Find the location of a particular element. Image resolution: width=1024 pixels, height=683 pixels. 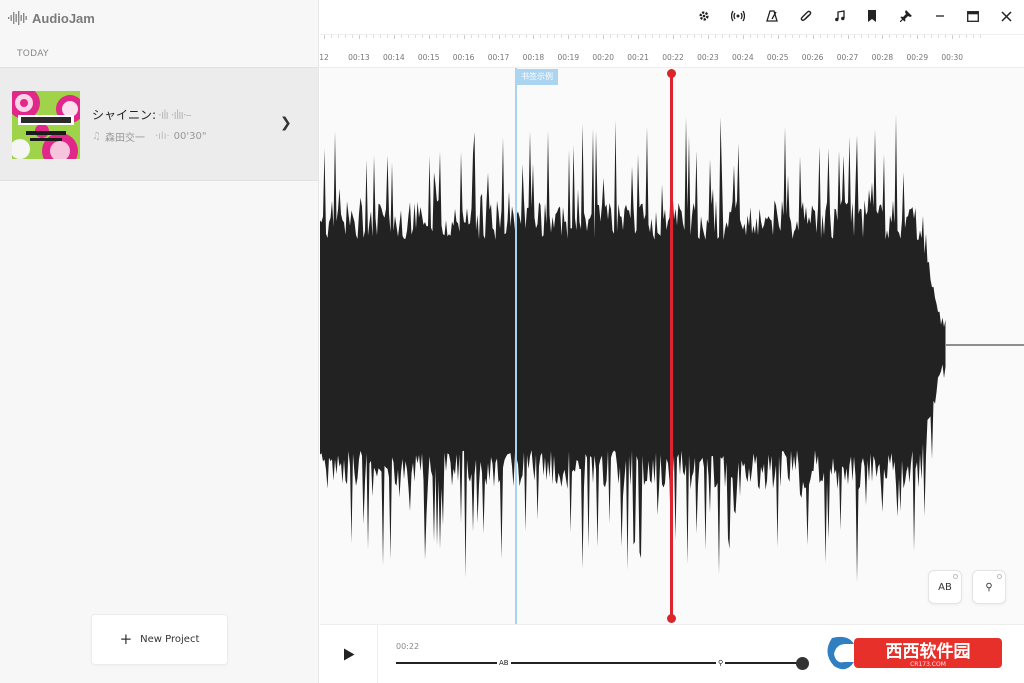

marker-pin-indicator is located at coordinates (999, 576).